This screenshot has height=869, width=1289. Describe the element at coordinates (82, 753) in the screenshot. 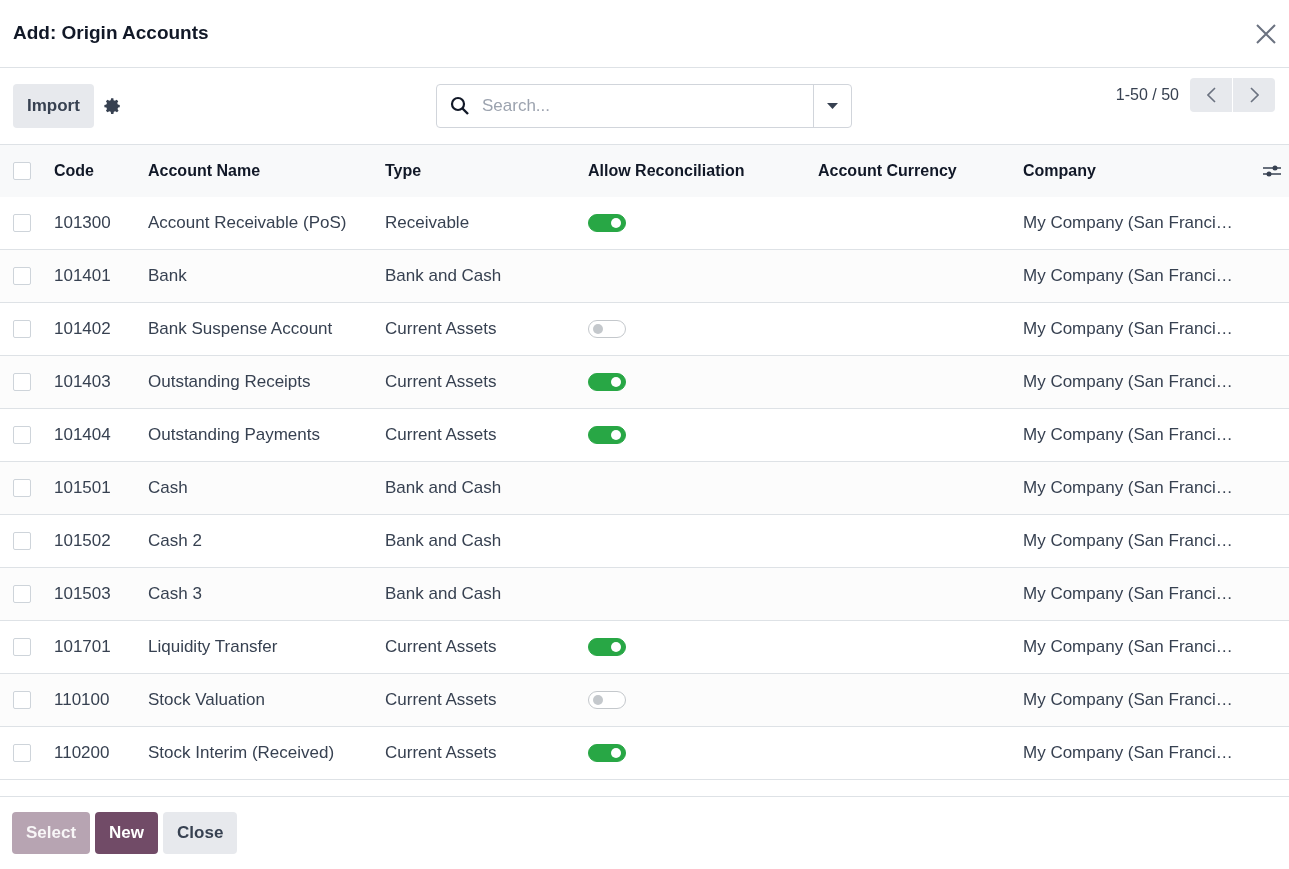

I see `table-cell: 110200` at that location.